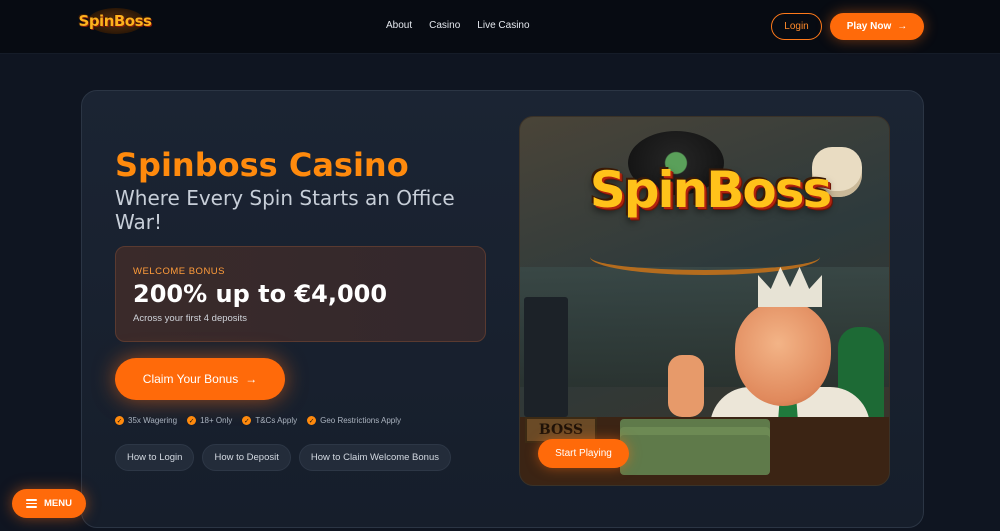 The height and width of the screenshot is (531, 1000). Describe the element at coordinates (783, 354) in the screenshot. I see `boss-head` at that location.